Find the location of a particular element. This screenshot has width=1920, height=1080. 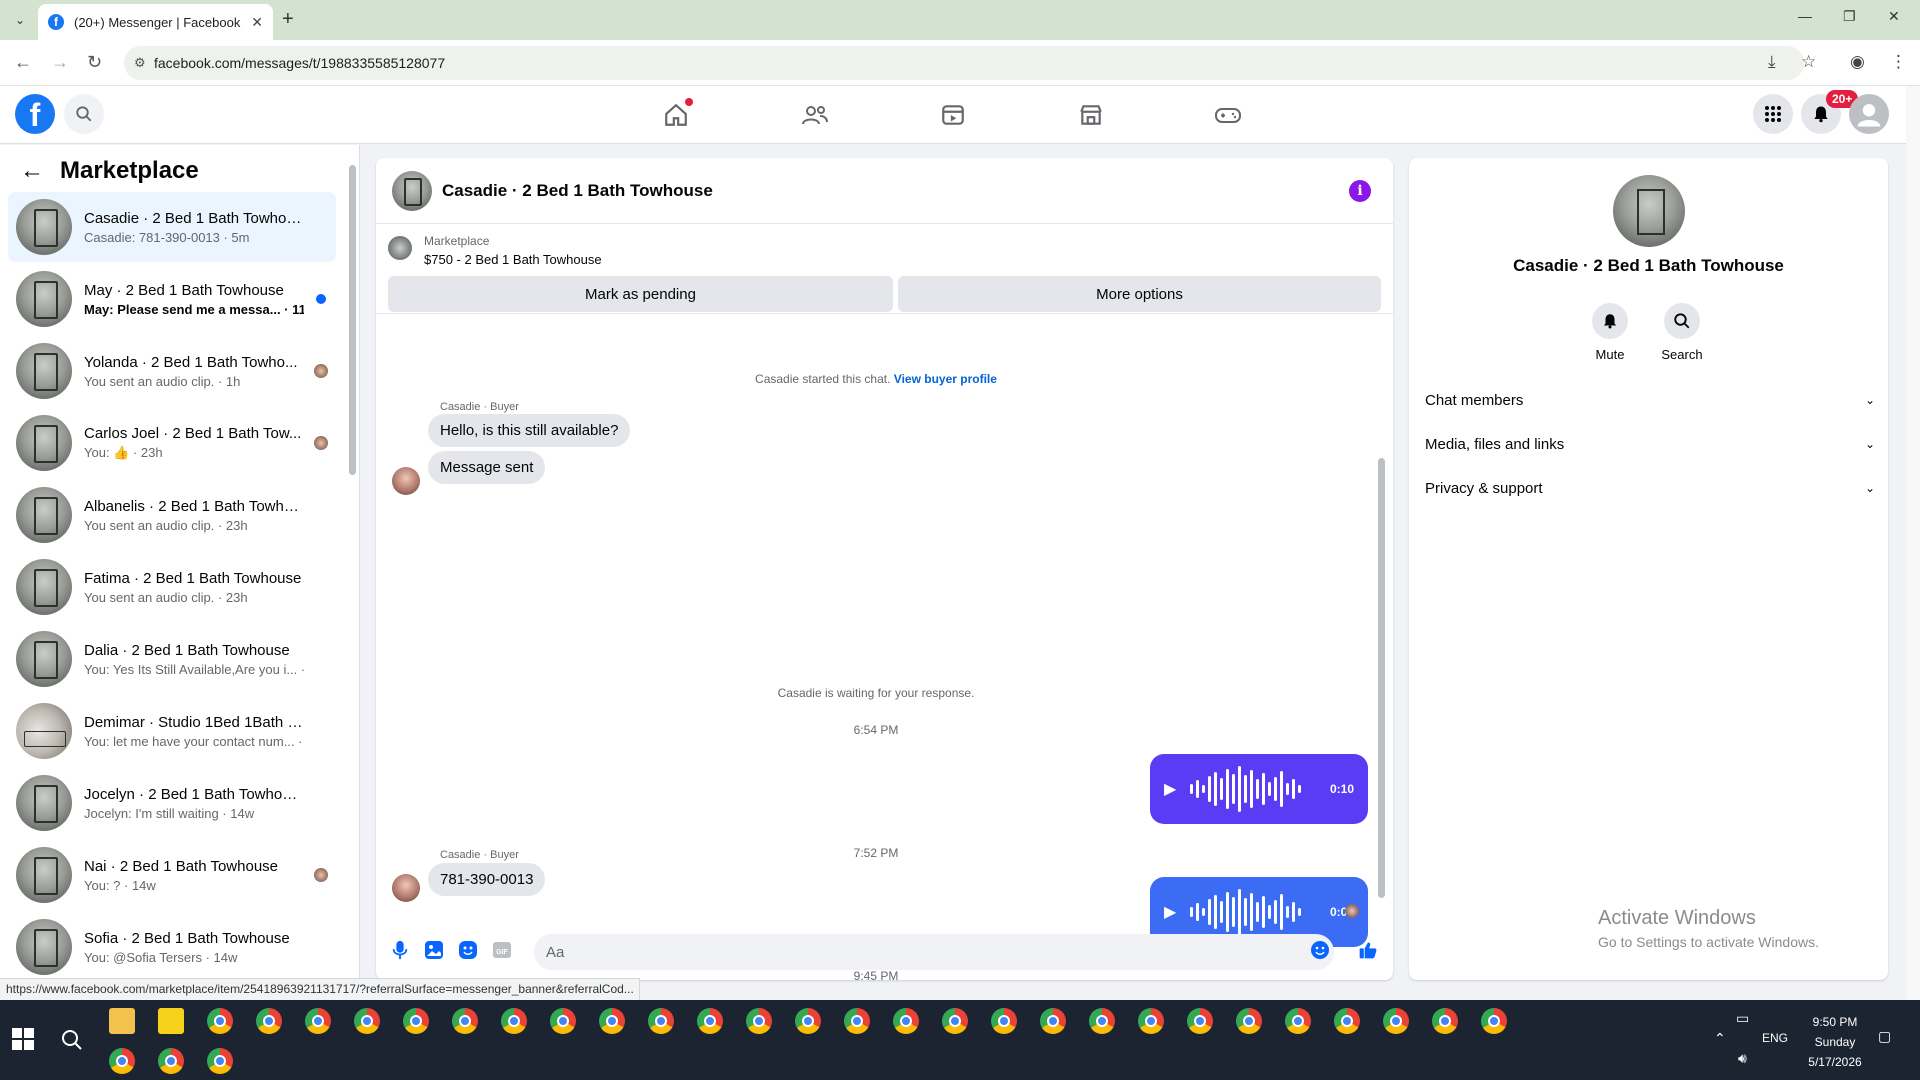

video-nav is located at coordinates (953, 115).